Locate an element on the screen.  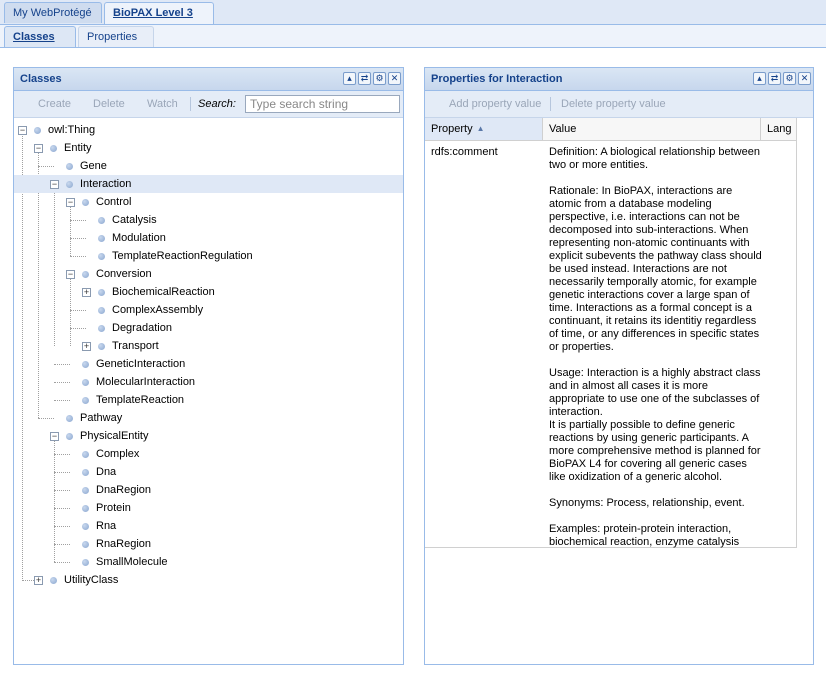
tree-node-label: GeneticInteraction is located at coordinates (141, 364).